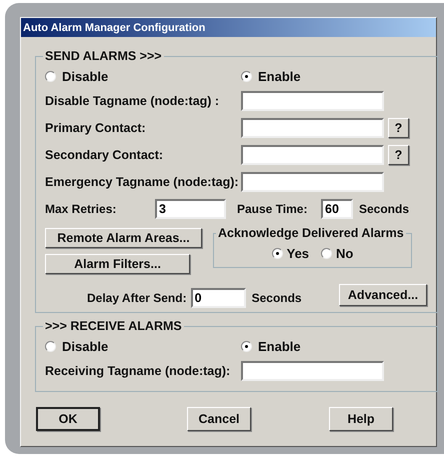 The height and width of the screenshot is (462, 444). What do you see at coordinates (272, 209) in the screenshot?
I see `field-label: Pause Time:` at bounding box center [272, 209].